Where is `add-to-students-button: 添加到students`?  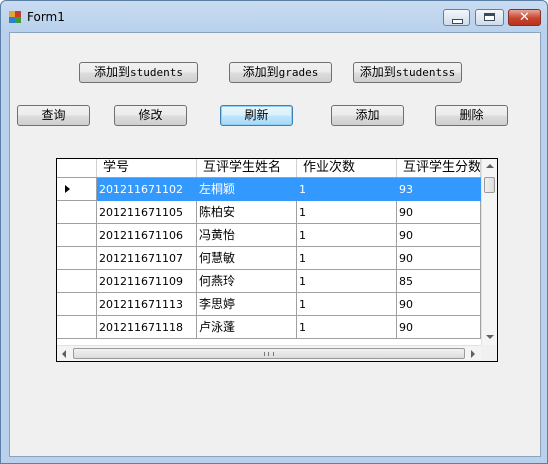 add-to-students-button: 添加到students is located at coordinates (138, 72).